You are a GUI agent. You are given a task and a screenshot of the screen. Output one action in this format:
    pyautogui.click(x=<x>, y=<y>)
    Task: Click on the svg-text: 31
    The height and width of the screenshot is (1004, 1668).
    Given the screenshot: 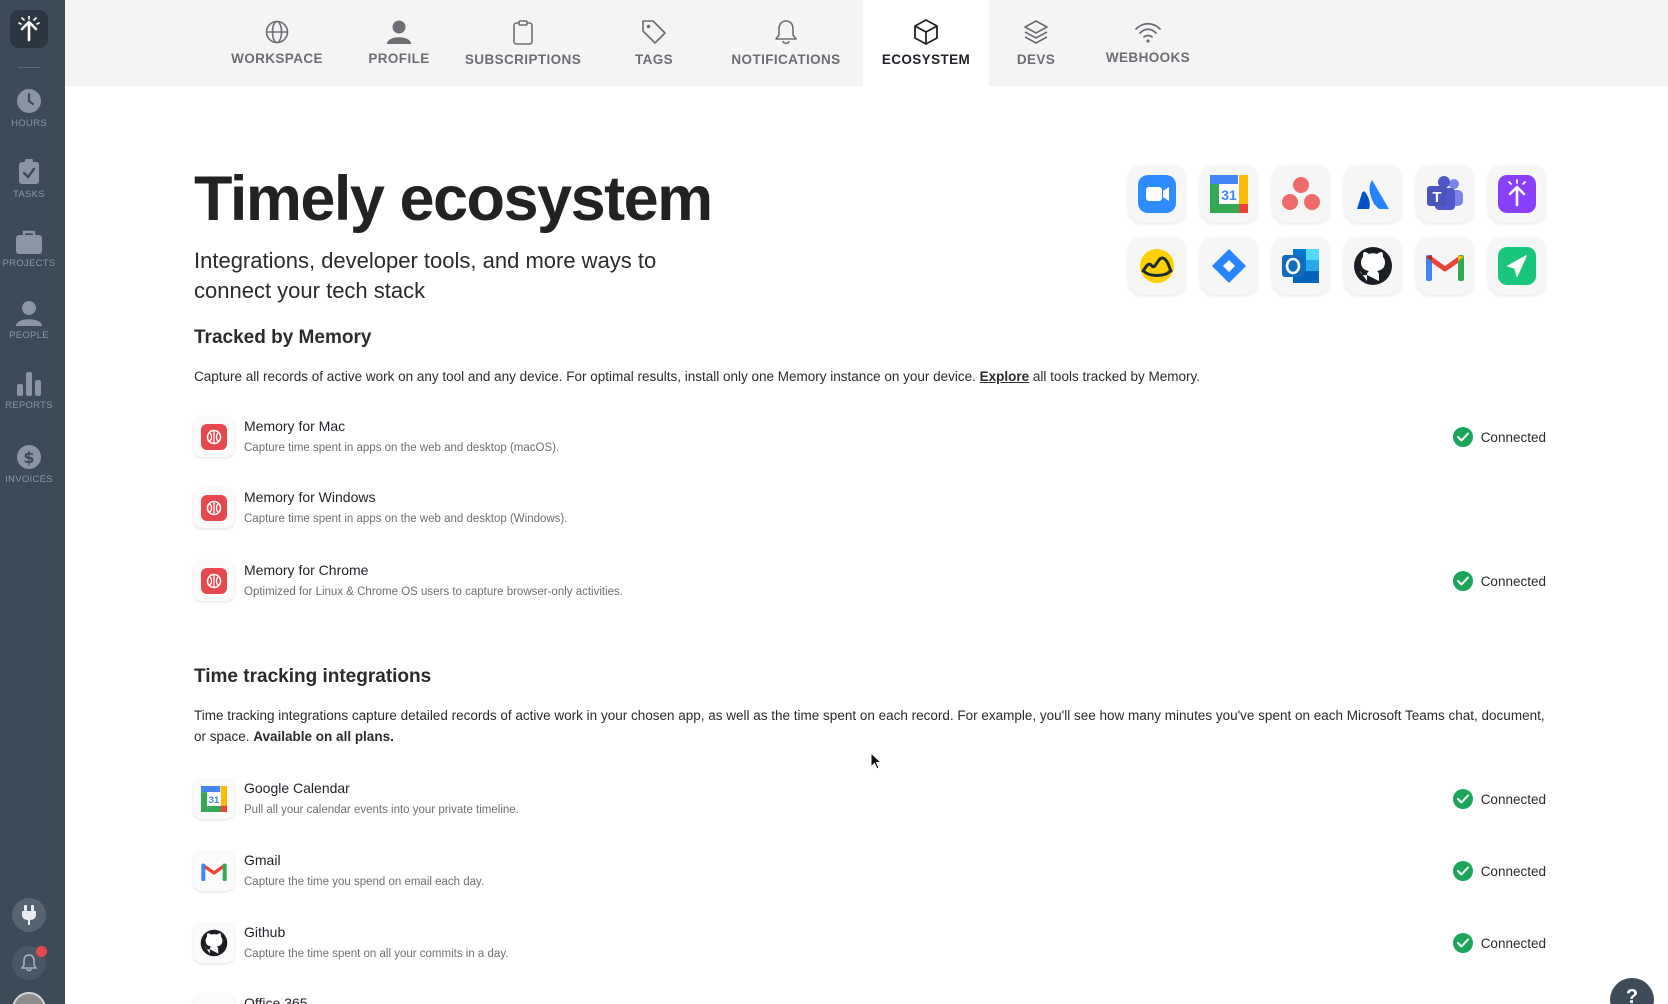 What is the action you would take?
    pyautogui.click(x=1229, y=195)
    